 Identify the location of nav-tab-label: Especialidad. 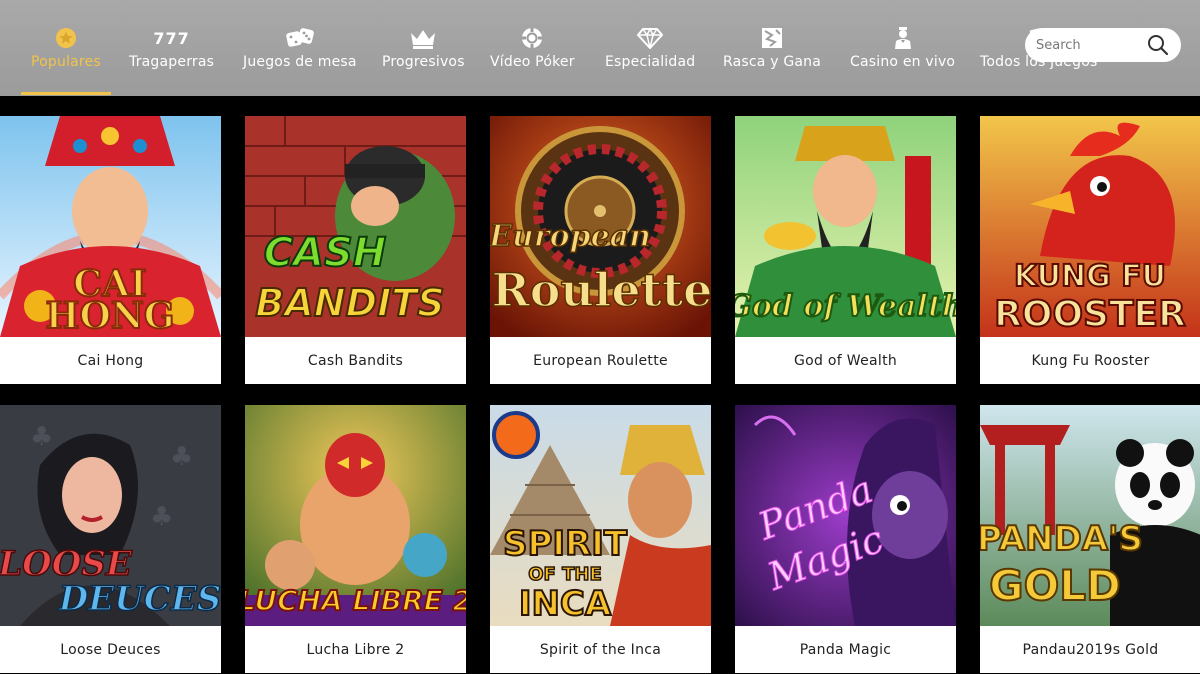
(650, 62).